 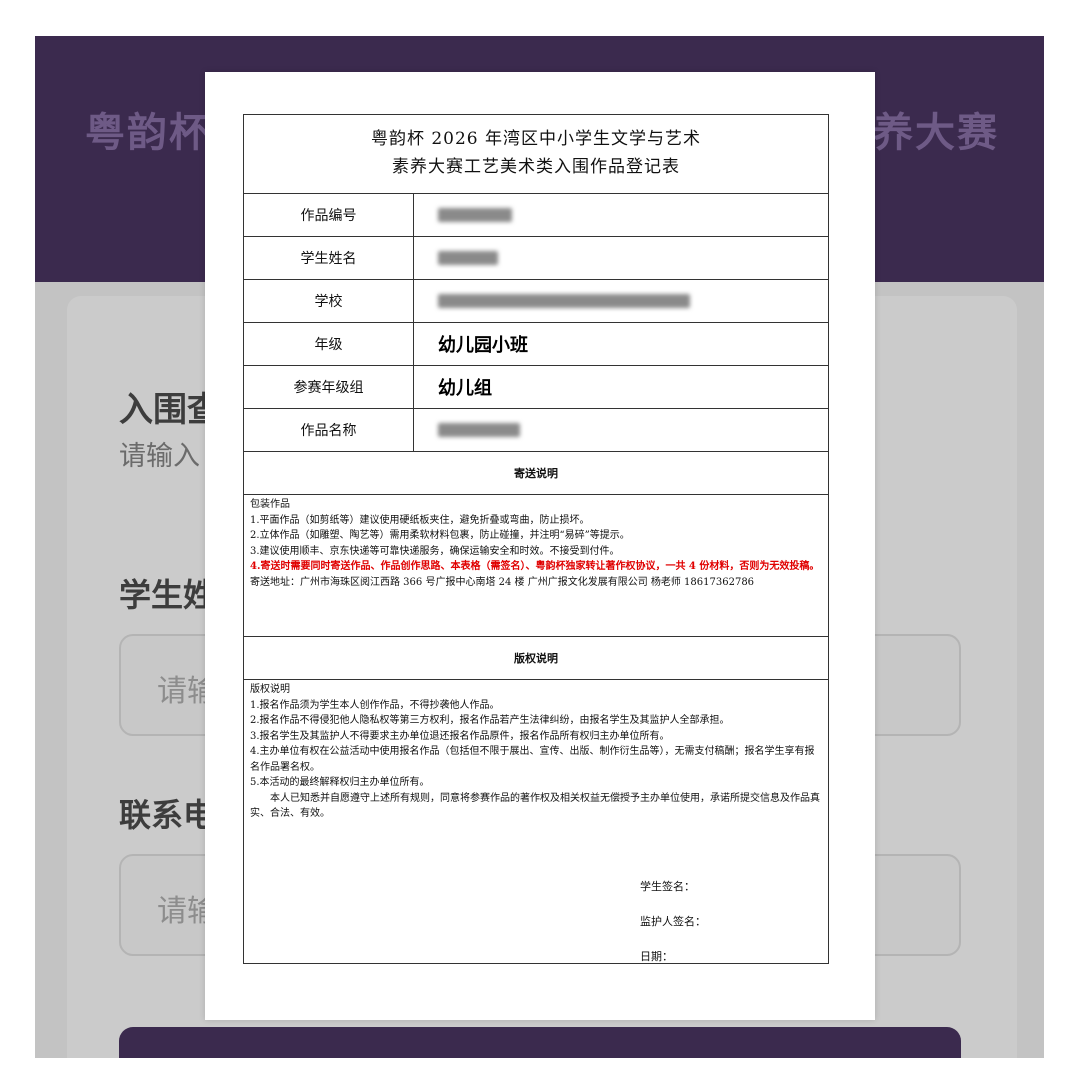 I want to click on grade-value: 幼儿园小班, so click(x=483, y=345).